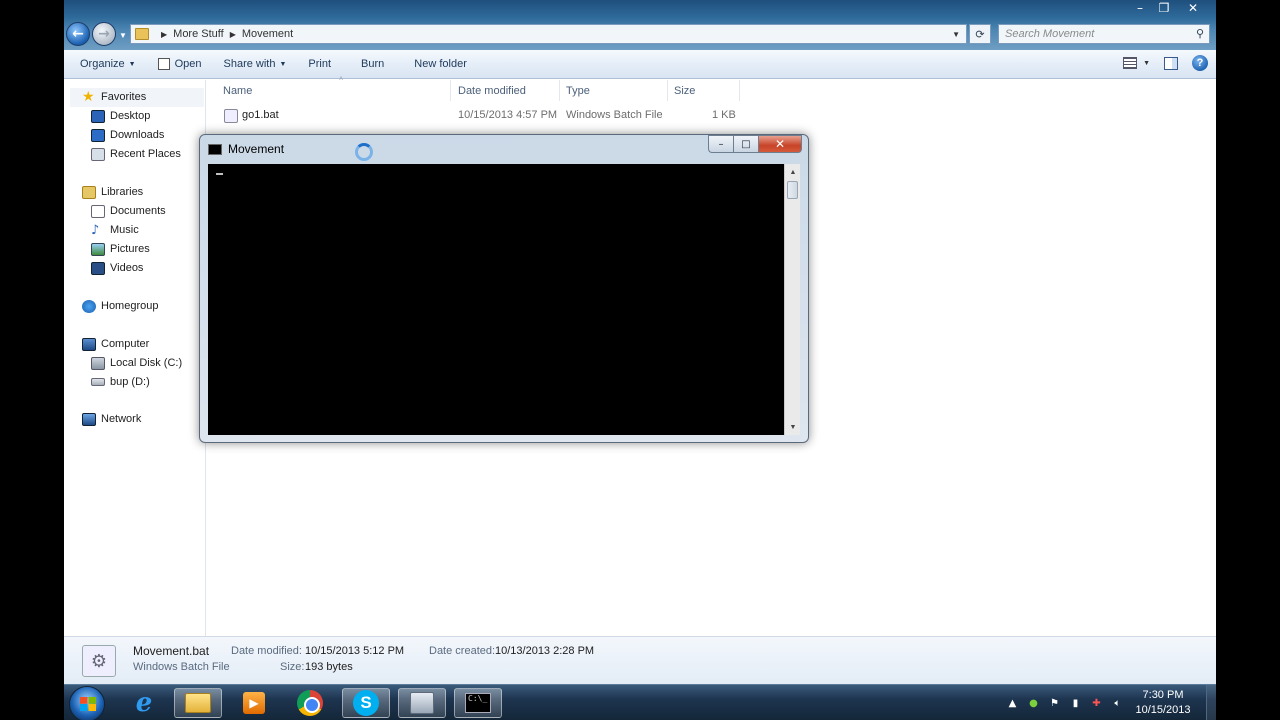 The width and height of the screenshot is (1280, 720). Describe the element at coordinates (115, 344) in the screenshot. I see `nav-item-computer: Computer` at that location.